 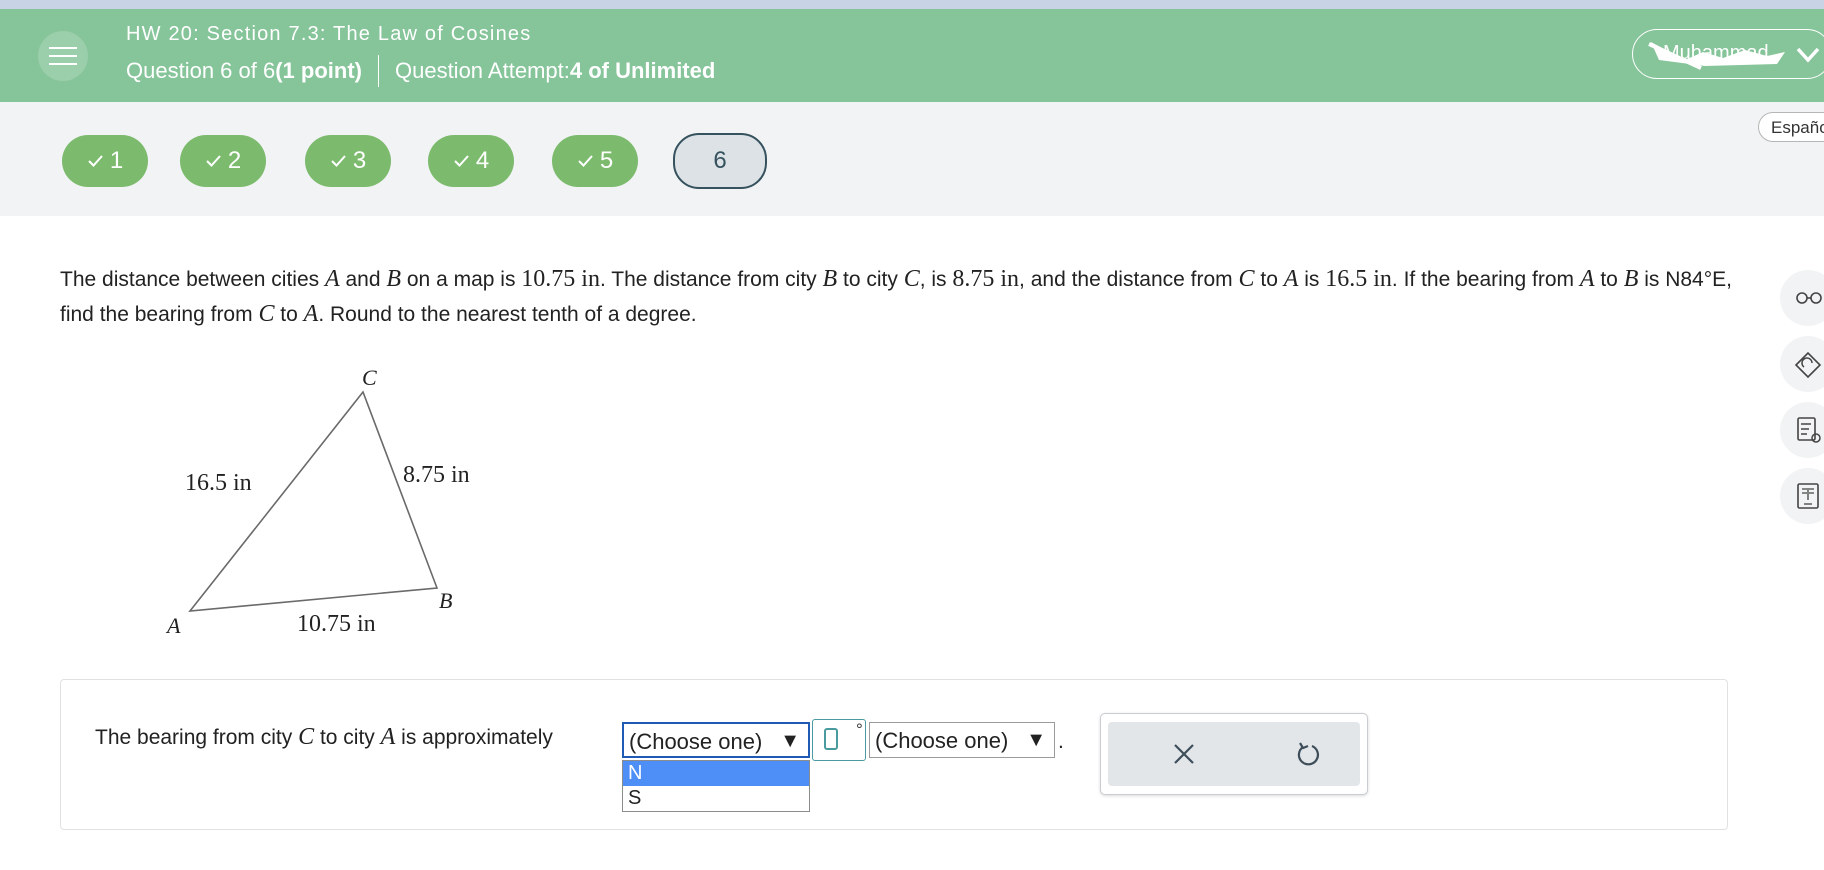 What do you see at coordinates (471, 161) in the screenshot?
I see `question-4-button: 4` at bounding box center [471, 161].